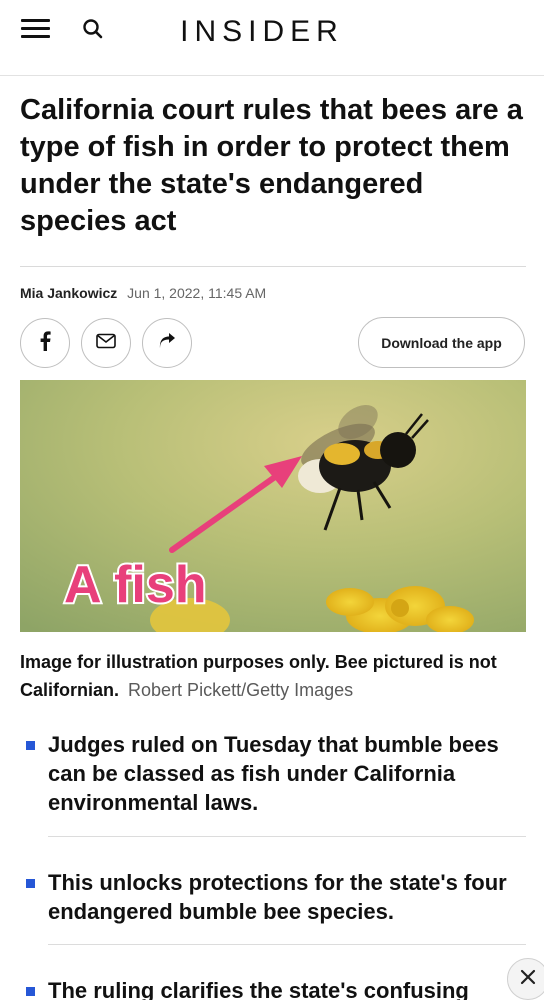 The width and height of the screenshot is (544, 1000). I want to click on photo-credit: Robert Pickett/Getty Images, so click(241, 690).